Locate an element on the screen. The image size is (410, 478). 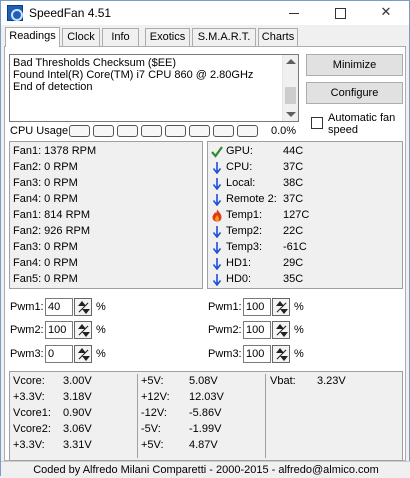
pwm-label: Pwm2: is located at coordinates (225, 330).